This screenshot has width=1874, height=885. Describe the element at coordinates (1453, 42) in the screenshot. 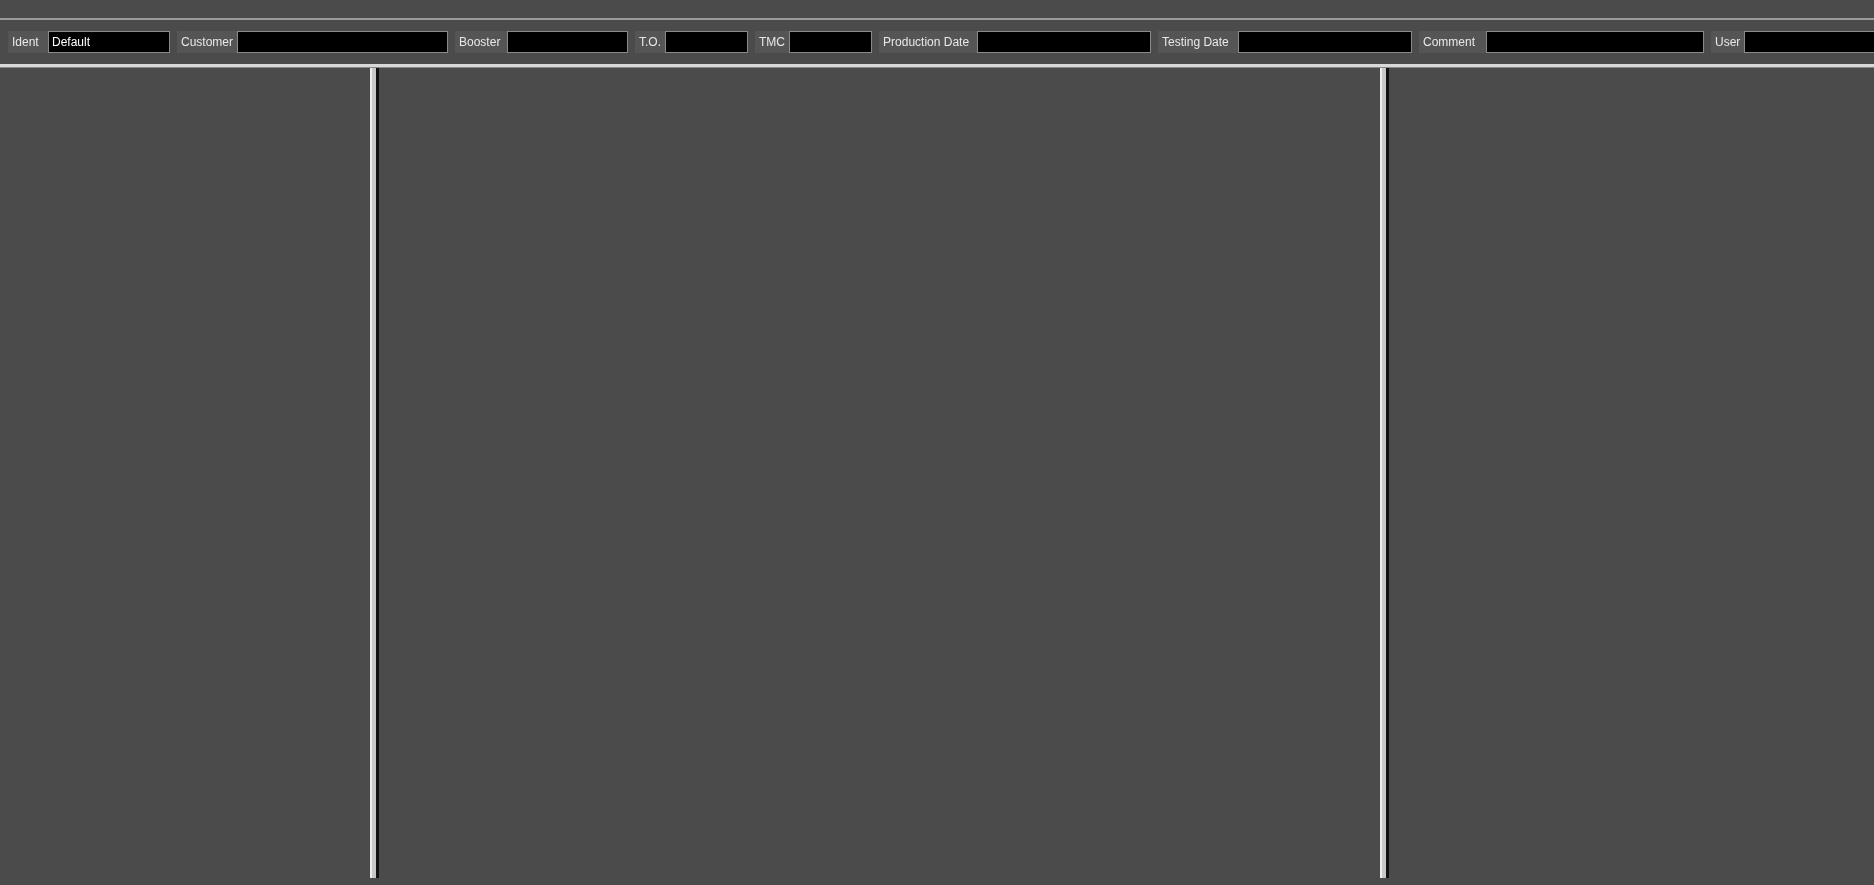

I see `field-label: Comment` at that location.